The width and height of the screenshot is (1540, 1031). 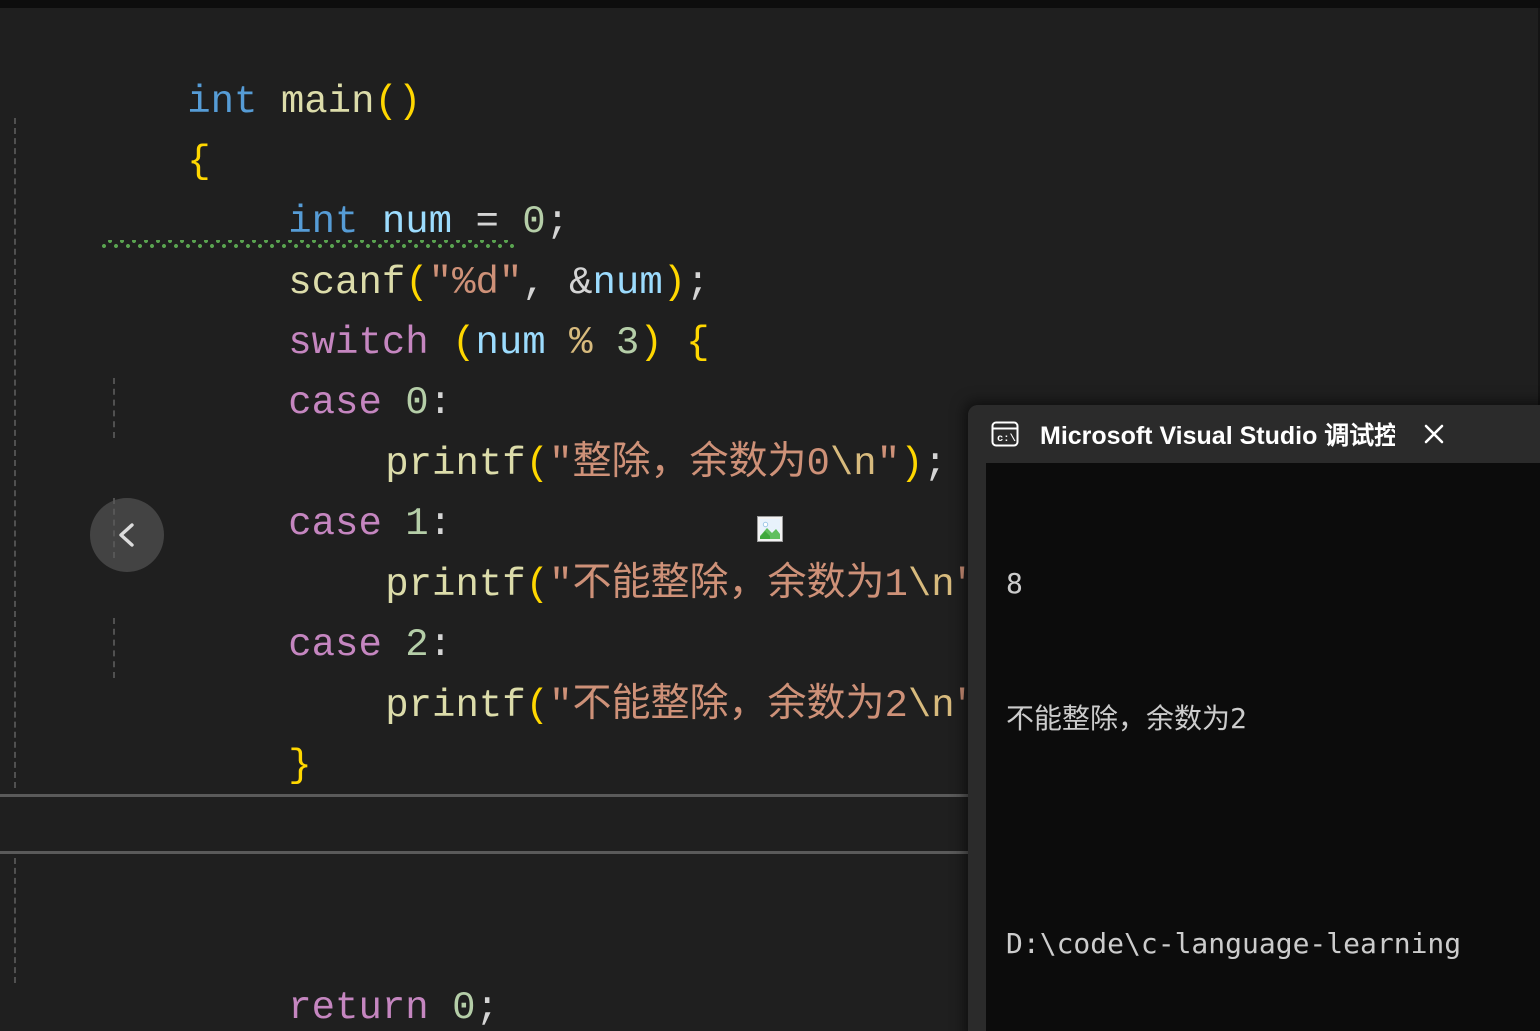 I want to click on token-paren-close-p0: ), so click(x=912, y=464).